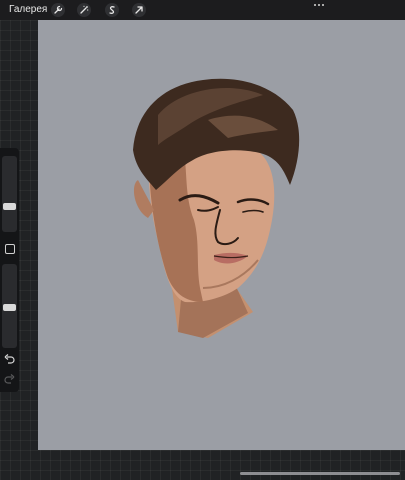 Image resolution: width=405 pixels, height=480 pixels. What do you see at coordinates (10, 249) in the screenshot?
I see `square-icon` at bounding box center [10, 249].